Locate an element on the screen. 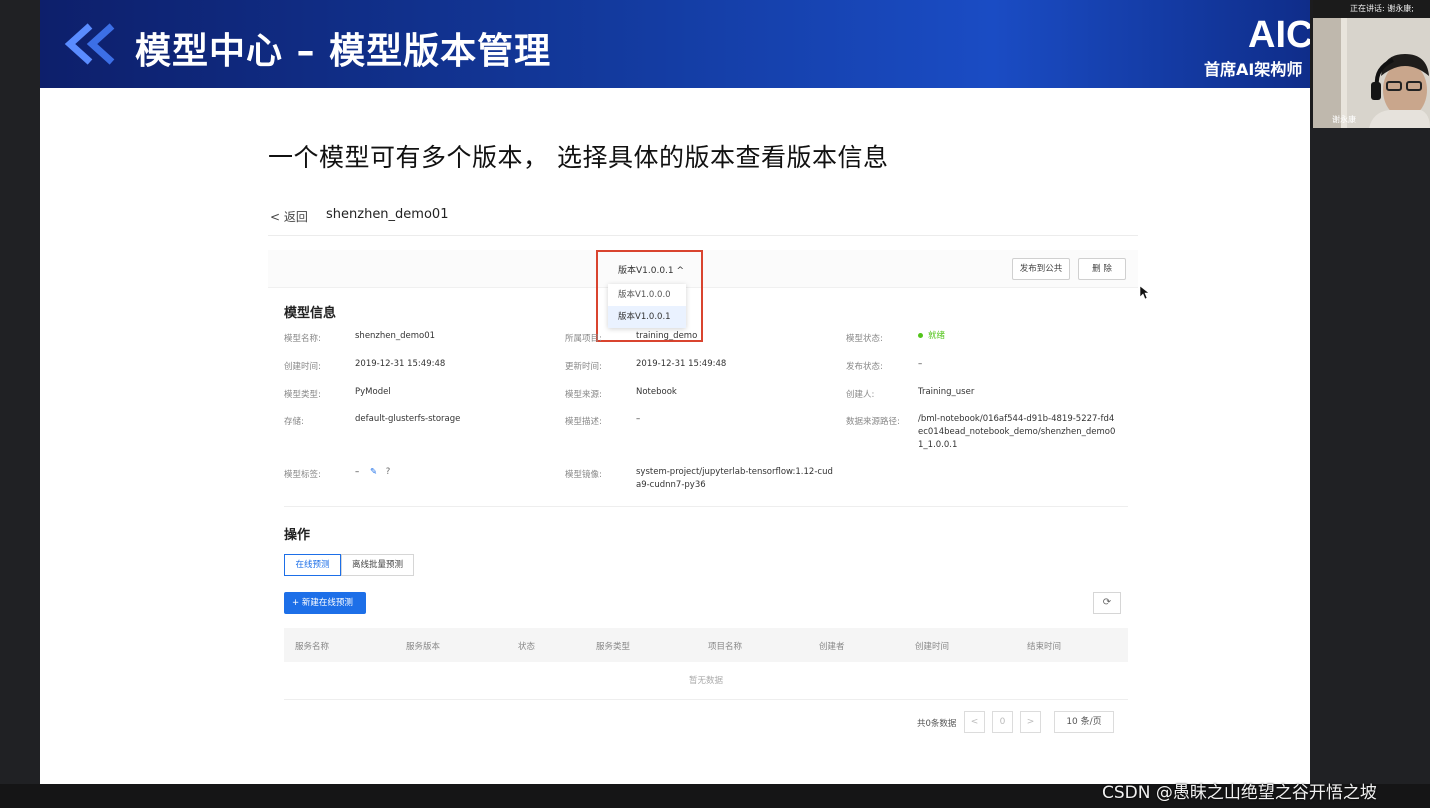 The height and width of the screenshot is (808, 1430). tab-batch-predict: 离线批量预测 is located at coordinates (377, 565).